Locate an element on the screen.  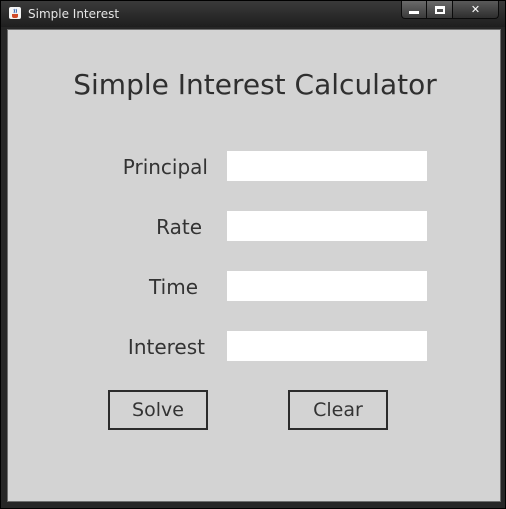
principal-label: Principal is located at coordinates (165, 167).